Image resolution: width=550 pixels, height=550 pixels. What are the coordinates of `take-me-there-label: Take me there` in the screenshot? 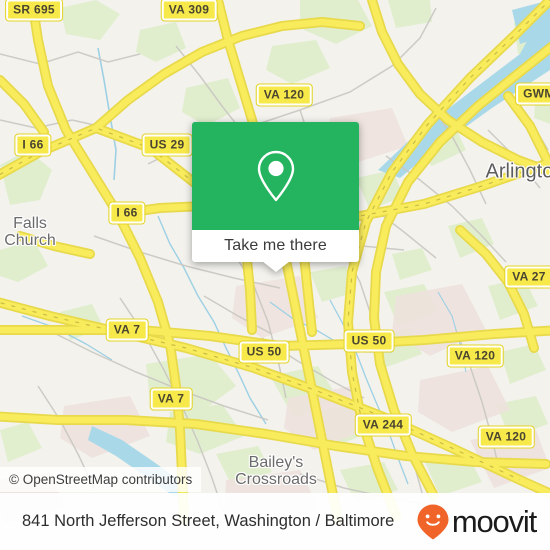 It's located at (275, 245).